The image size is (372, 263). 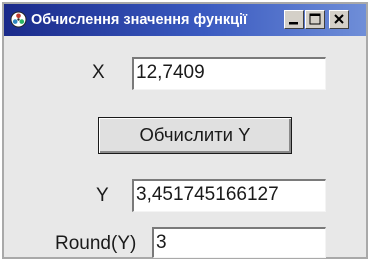 I want to click on maximize-icon, so click(x=315, y=19).